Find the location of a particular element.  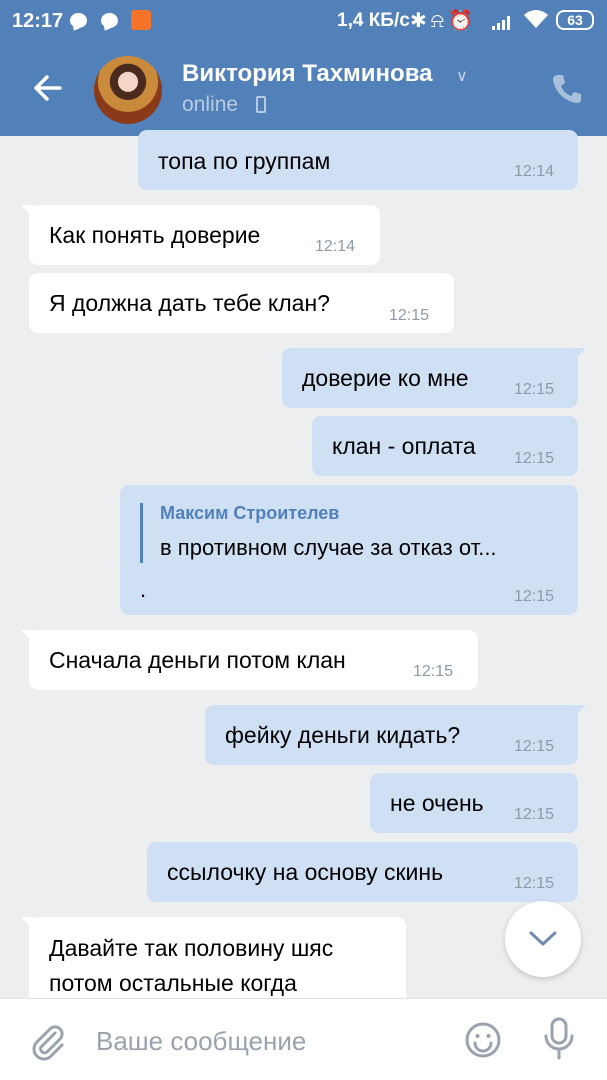

status-bar: 12:17 1,4 КБ/с ✱⍾⏰ 63 is located at coordinates (303, 22).